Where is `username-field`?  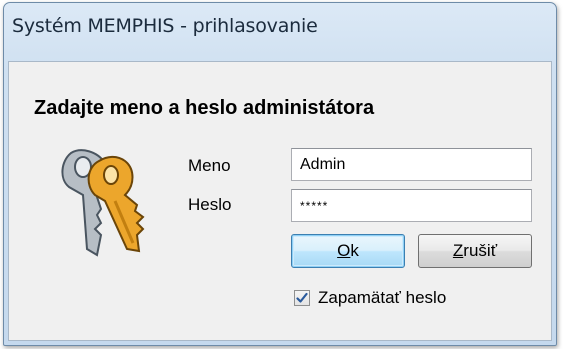
username-field is located at coordinates (411, 164).